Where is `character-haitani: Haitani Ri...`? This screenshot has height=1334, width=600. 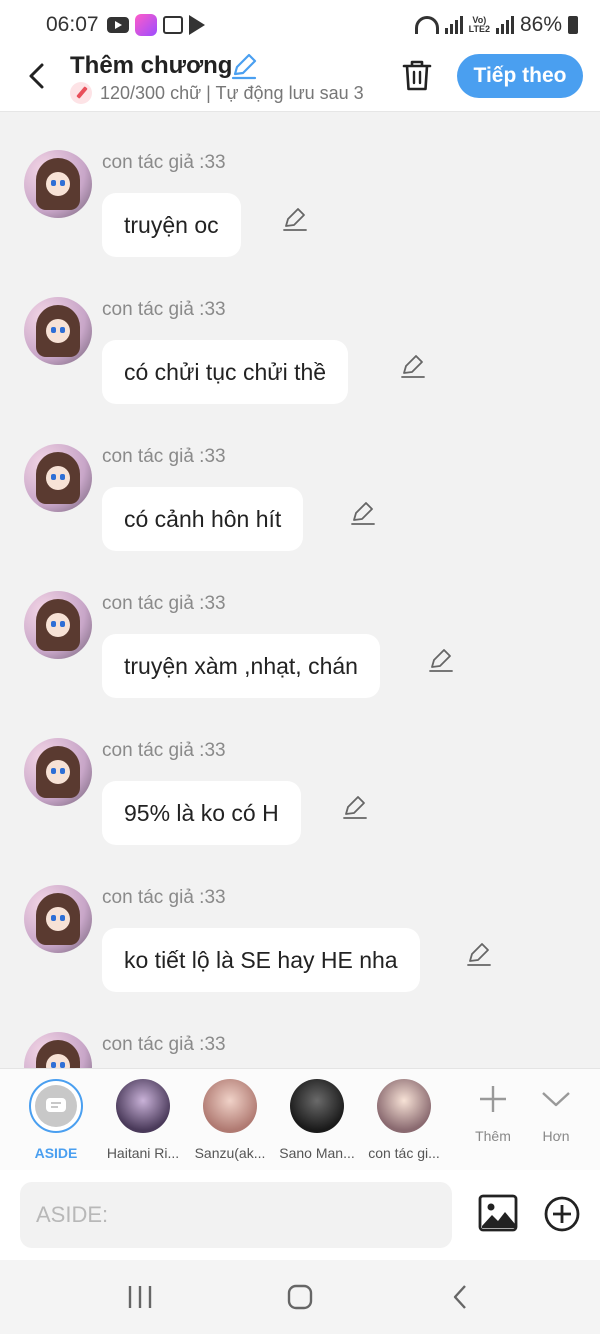 character-haitani: Haitani Ri... is located at coordinates (143, 1120).